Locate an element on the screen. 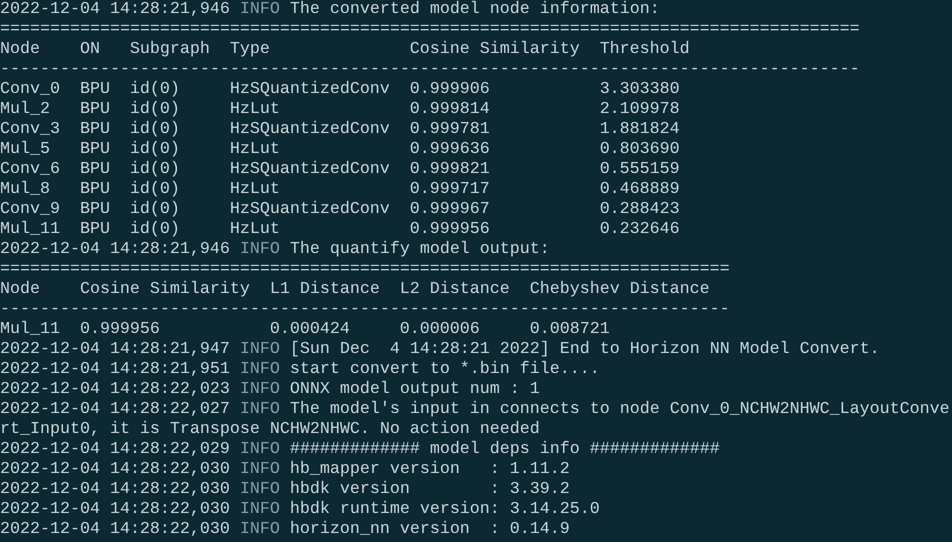 This screenshot has width=952, height=542. table-rule: ------------------------------------------------------------------------- is located at coordinates (365, 309).